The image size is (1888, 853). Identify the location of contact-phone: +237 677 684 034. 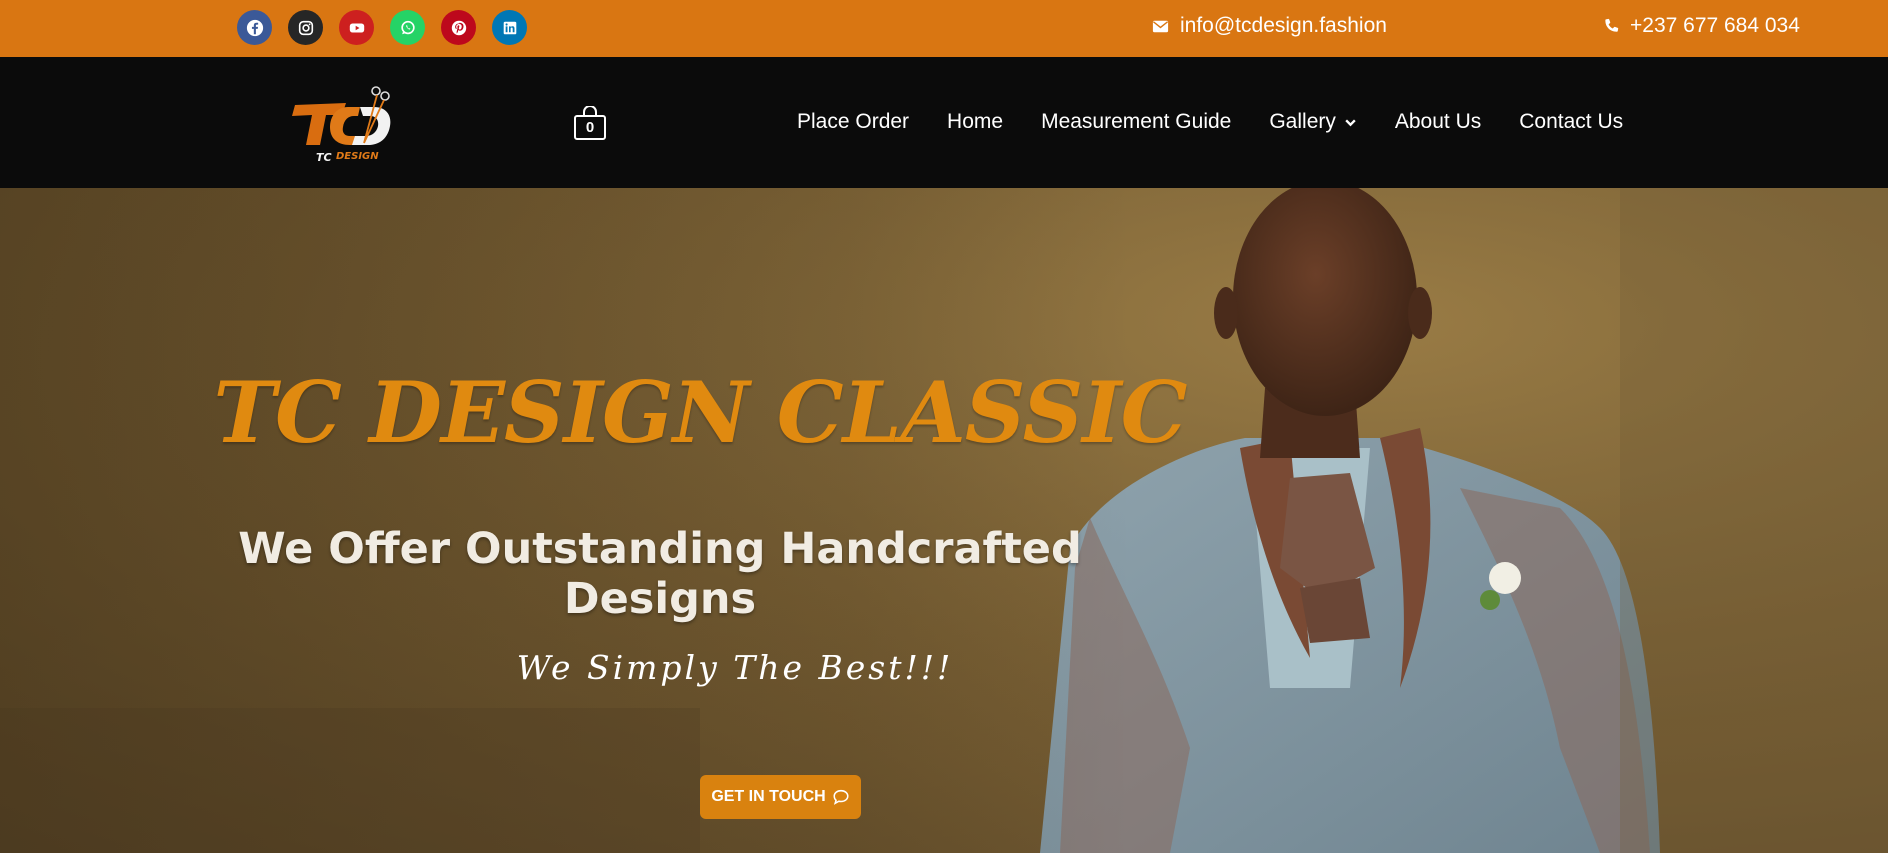
(1700, 26).